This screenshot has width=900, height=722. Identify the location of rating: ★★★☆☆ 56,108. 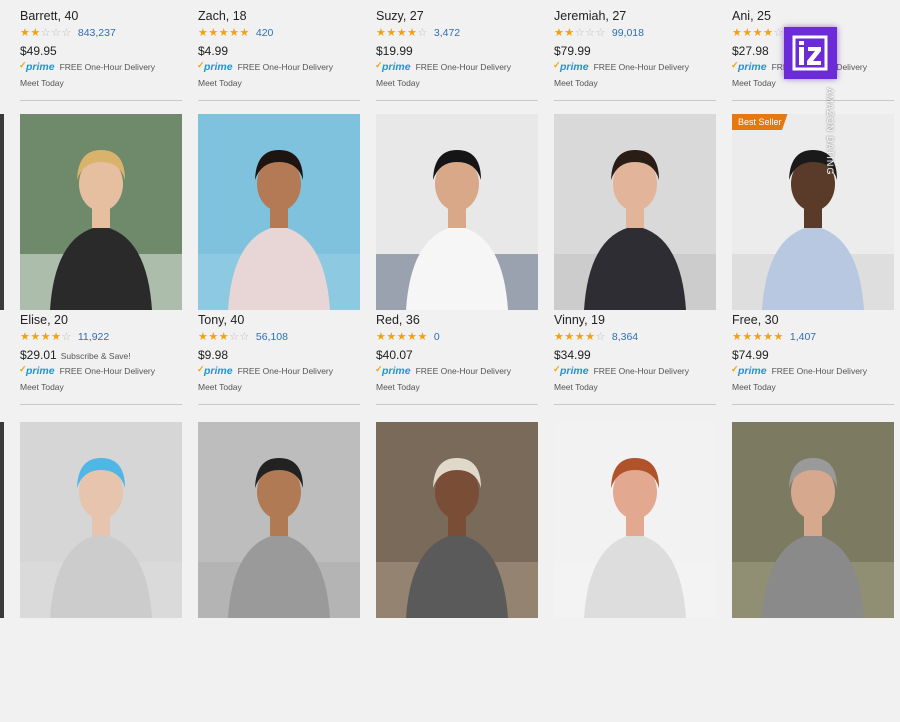
(243, 337).